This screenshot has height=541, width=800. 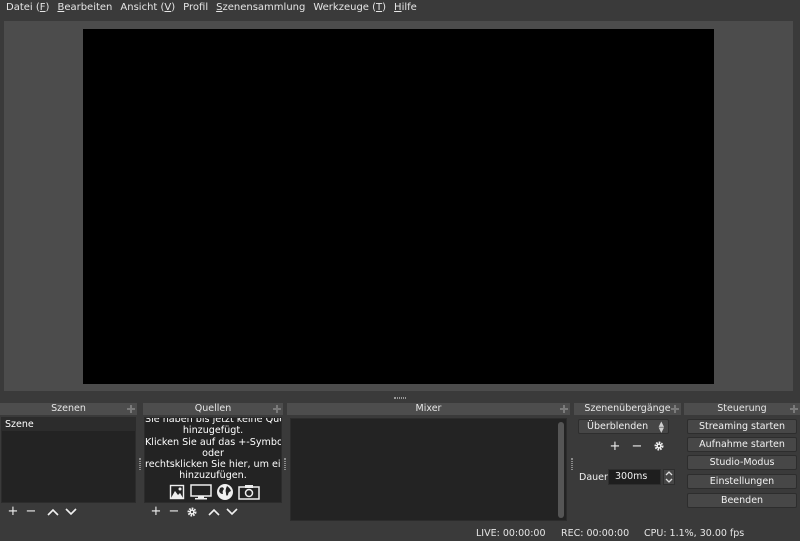 I want to click on mixer-dock-body, so click(x=428, y=470).